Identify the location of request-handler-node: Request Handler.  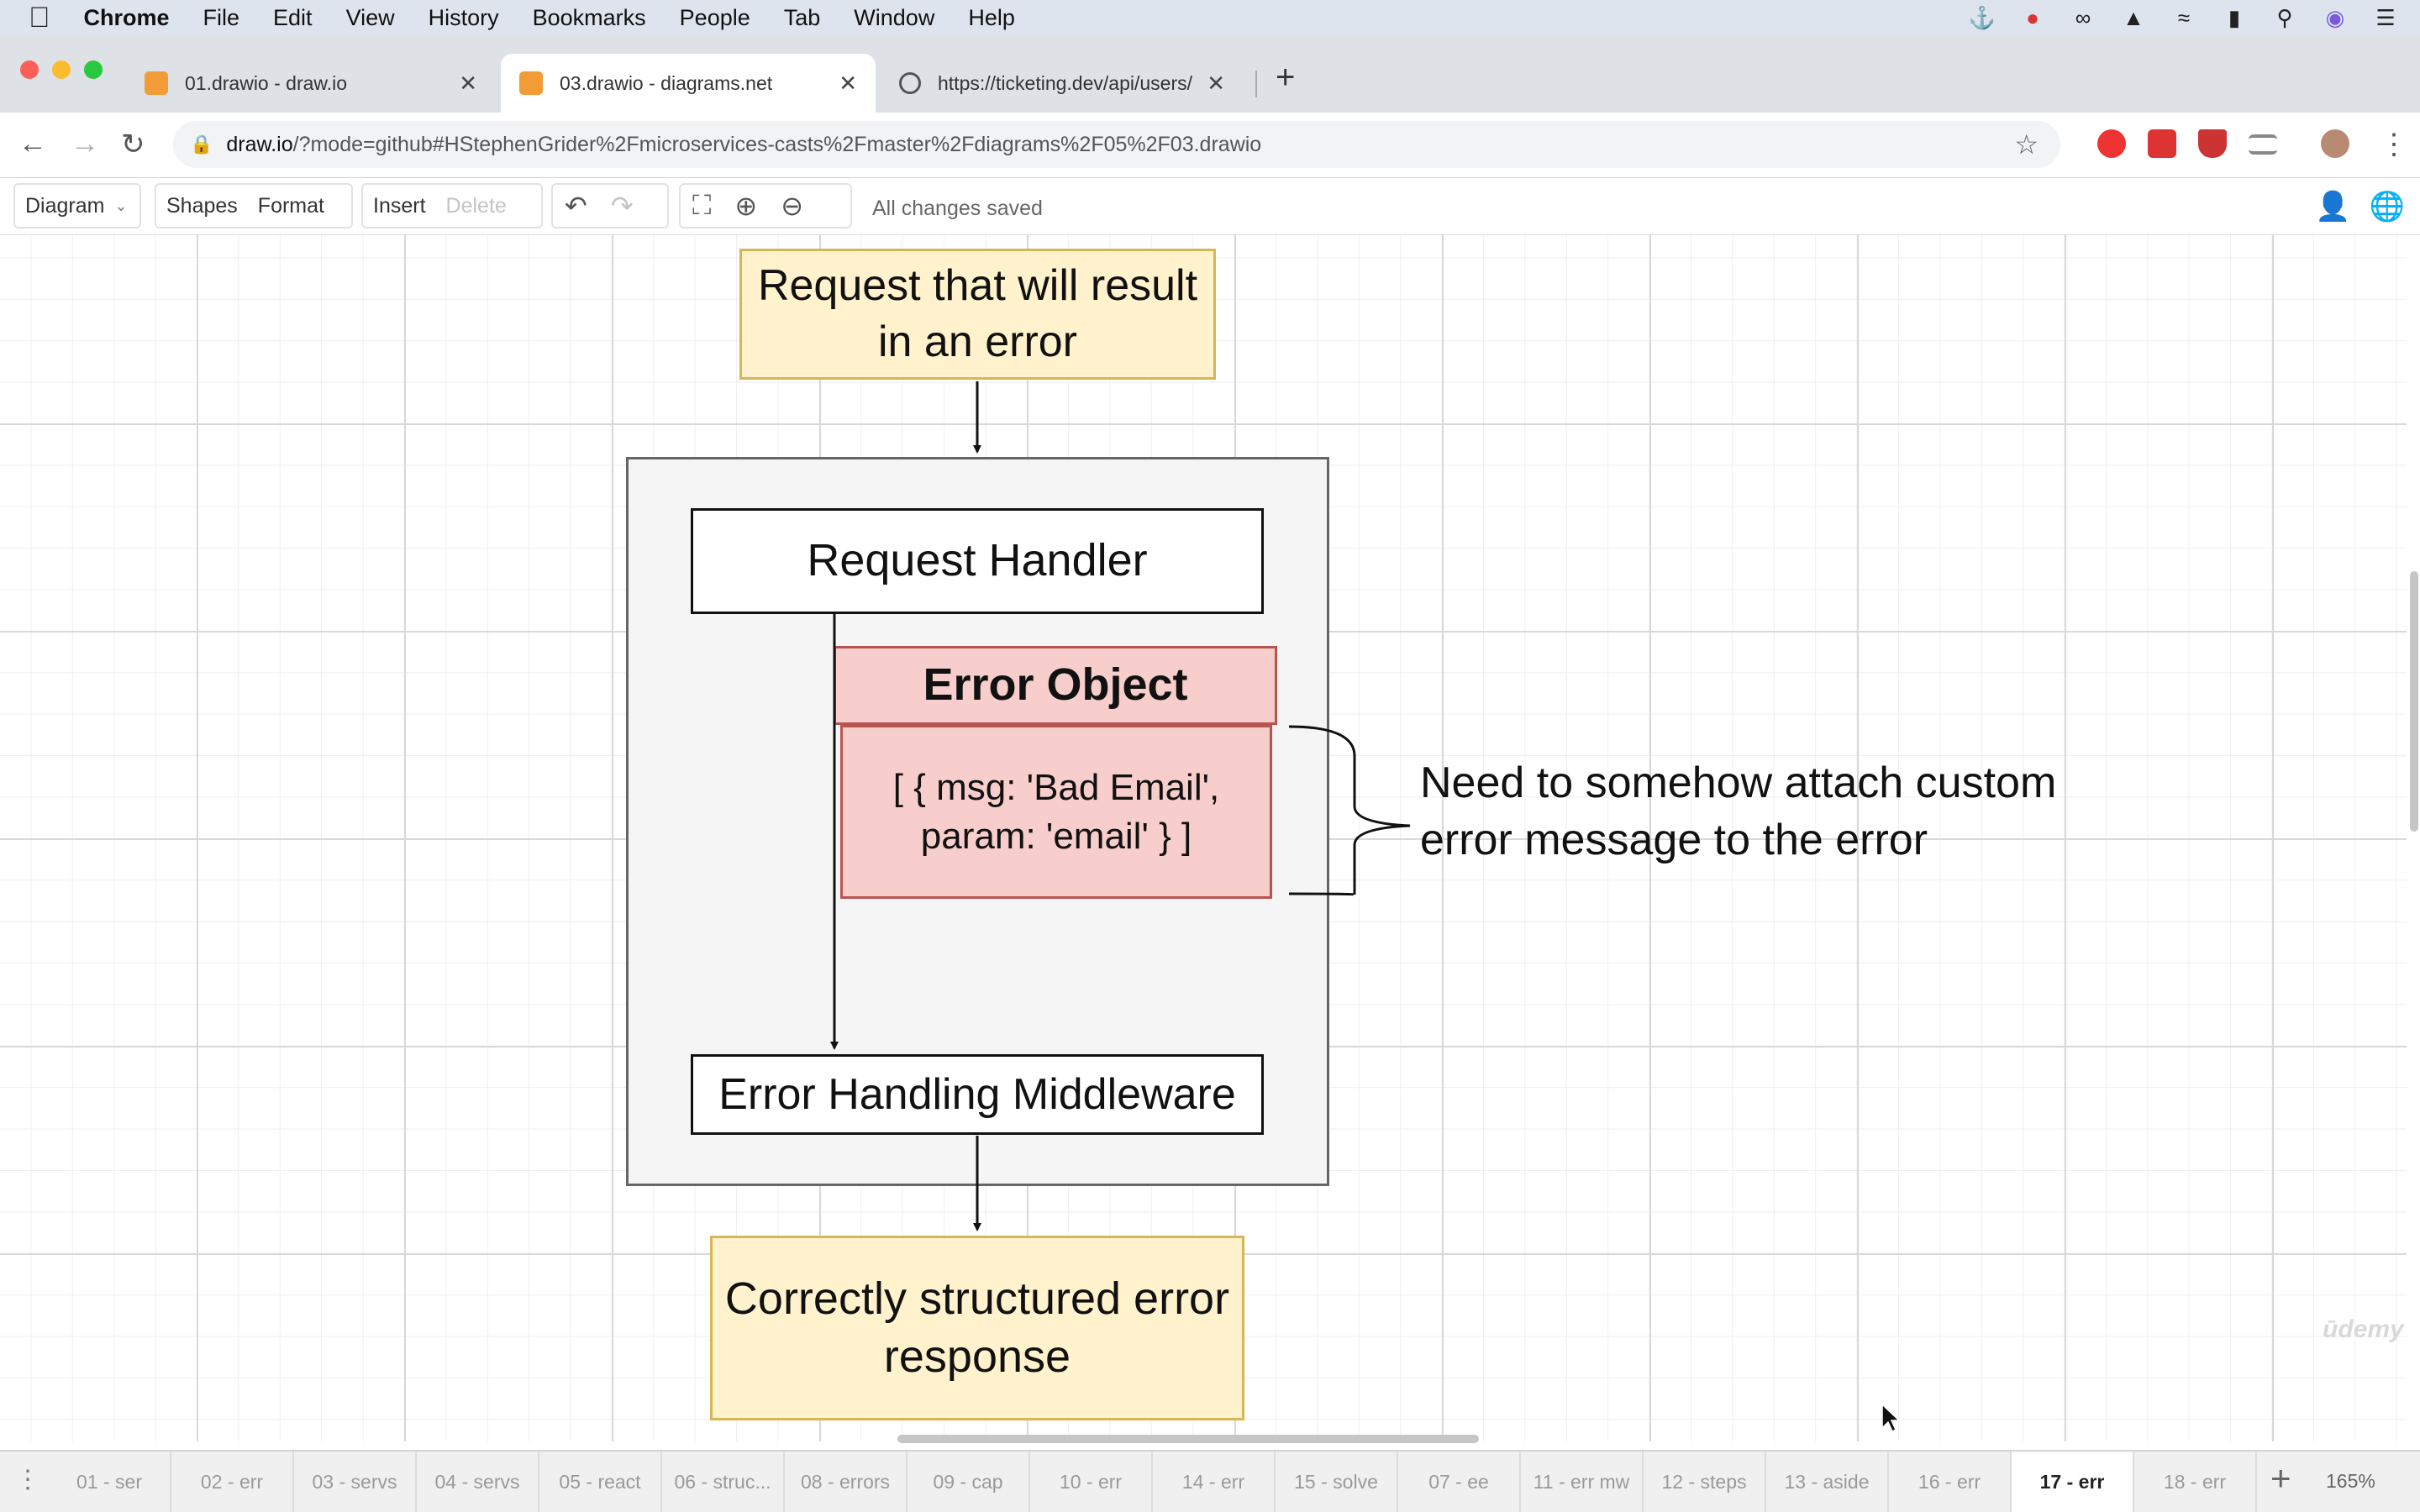
(977, 561).